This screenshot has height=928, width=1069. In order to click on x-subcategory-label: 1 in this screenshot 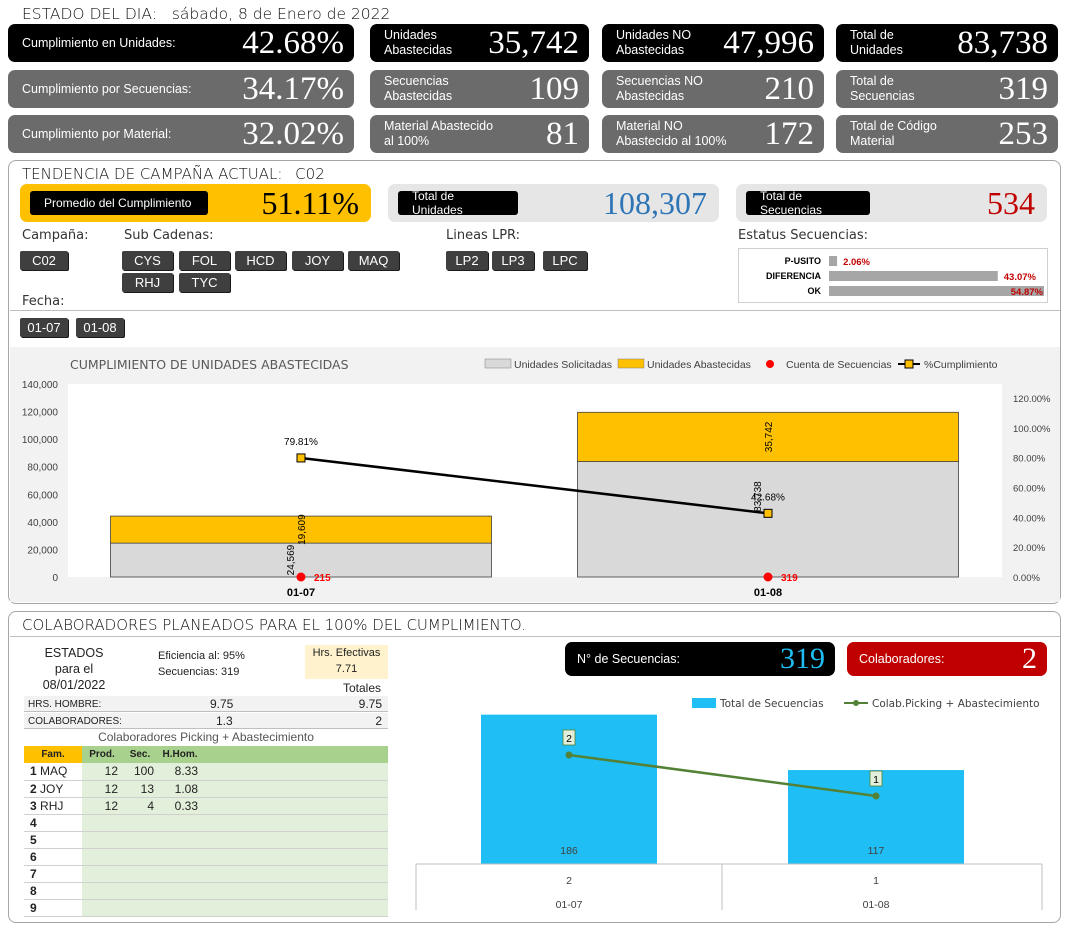, I will do `click(876, 881)`.